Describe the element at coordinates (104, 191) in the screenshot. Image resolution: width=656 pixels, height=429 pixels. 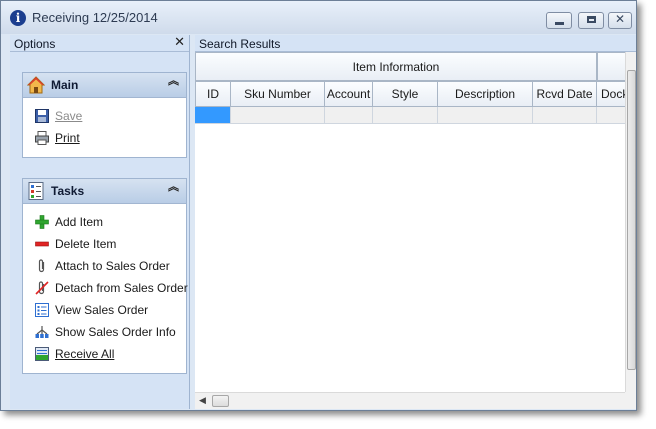
I see `tasks-group-header: Tasks ︽` at that location.